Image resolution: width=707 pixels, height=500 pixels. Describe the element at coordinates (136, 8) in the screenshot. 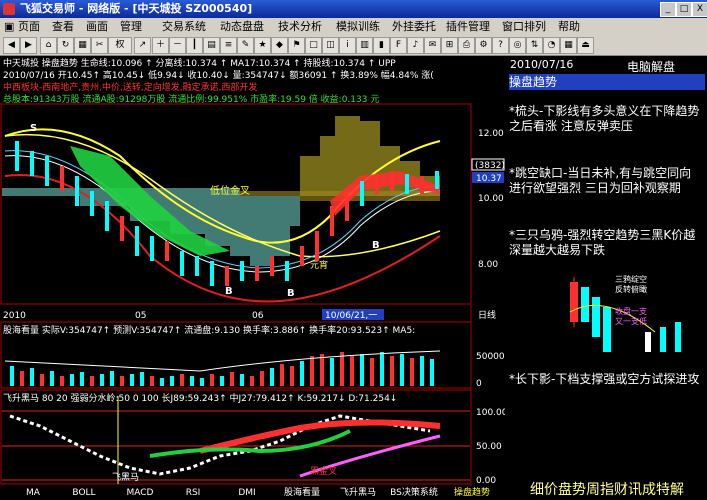

I see `window-title: 飞狐交易师 - 网络版 - [中天城投 SZ000540]` at that location.